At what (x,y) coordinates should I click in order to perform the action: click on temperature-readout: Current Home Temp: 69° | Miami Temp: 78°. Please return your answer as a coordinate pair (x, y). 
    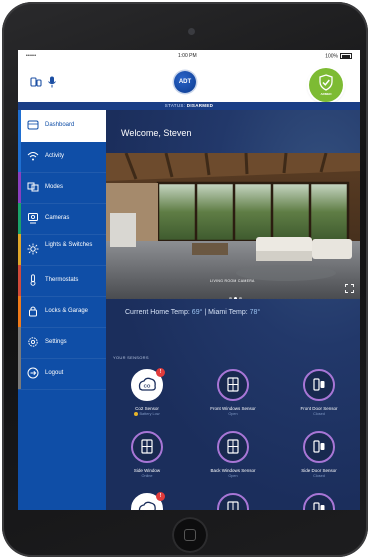
    Looking at the image, I should click on (192, 312).